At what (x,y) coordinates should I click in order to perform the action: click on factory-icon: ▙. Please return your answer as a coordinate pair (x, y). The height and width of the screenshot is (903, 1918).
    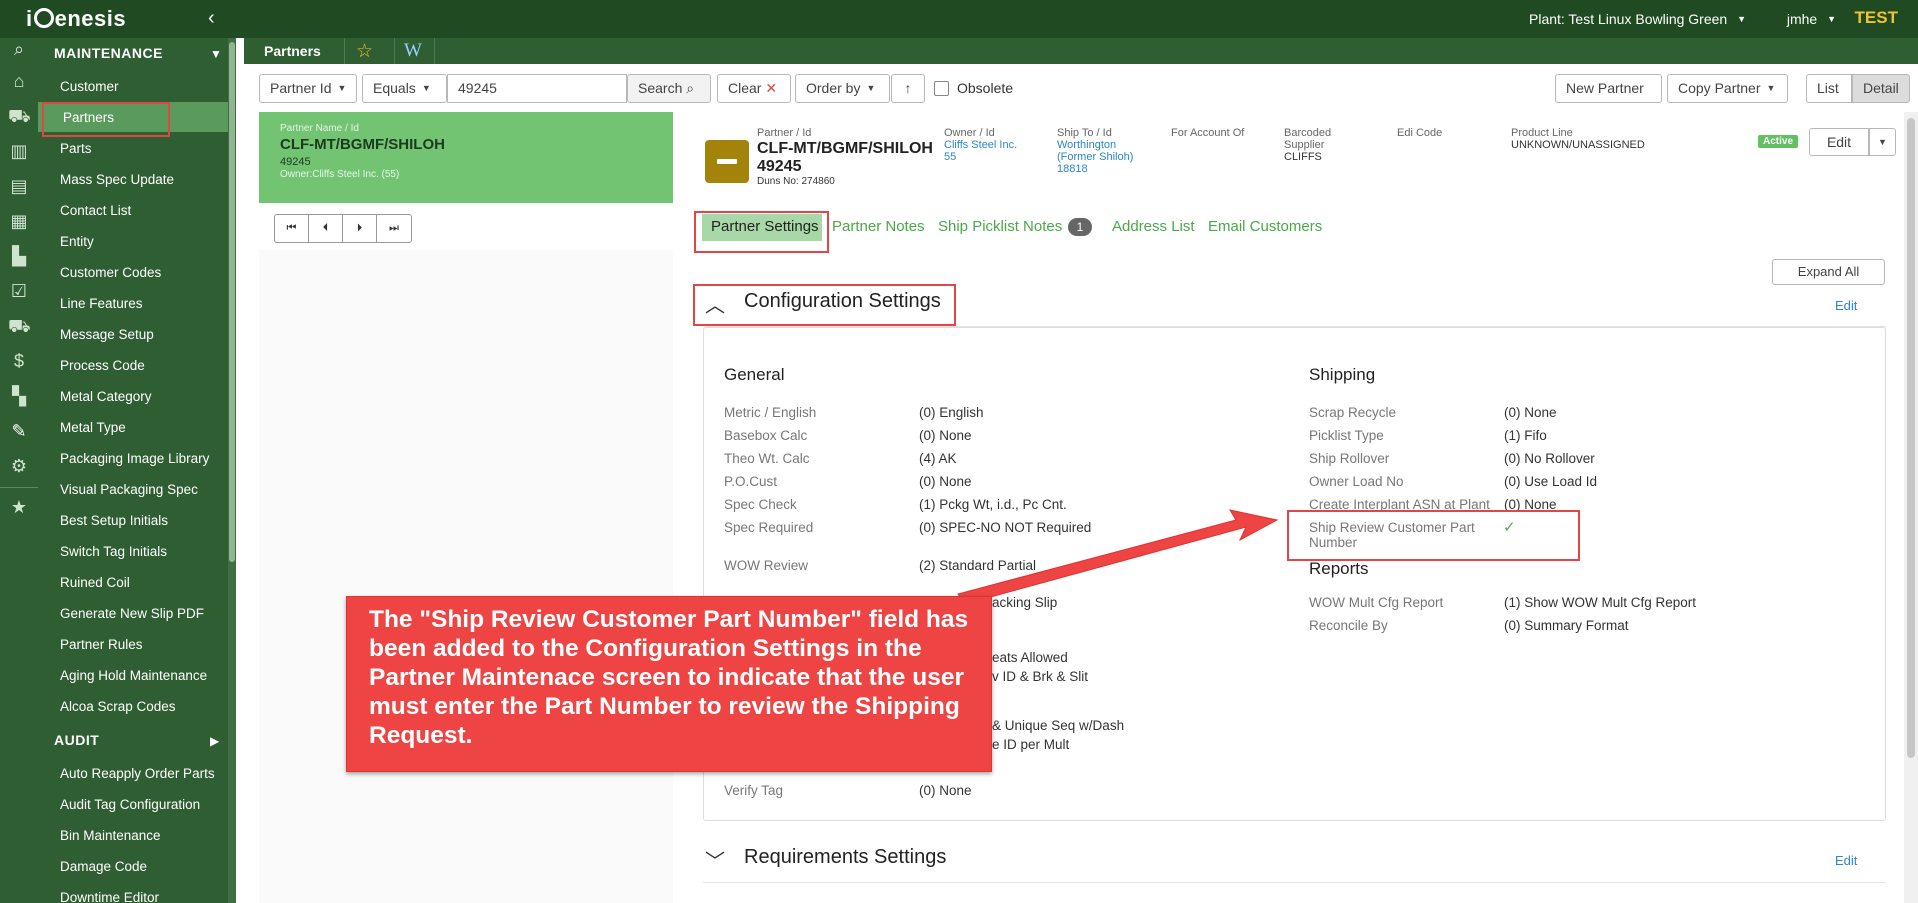
    Looking at the image, I should click on (19, 256).